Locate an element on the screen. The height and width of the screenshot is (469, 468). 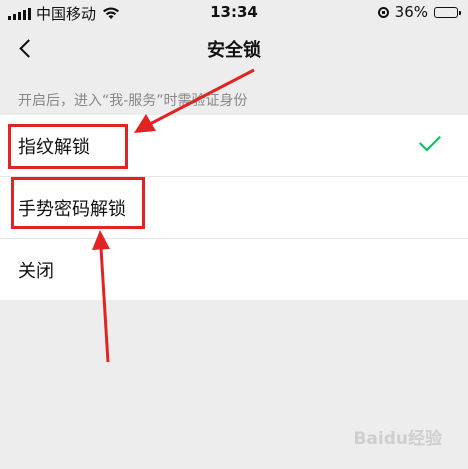
check-icon is located at coordinates (430, 140).